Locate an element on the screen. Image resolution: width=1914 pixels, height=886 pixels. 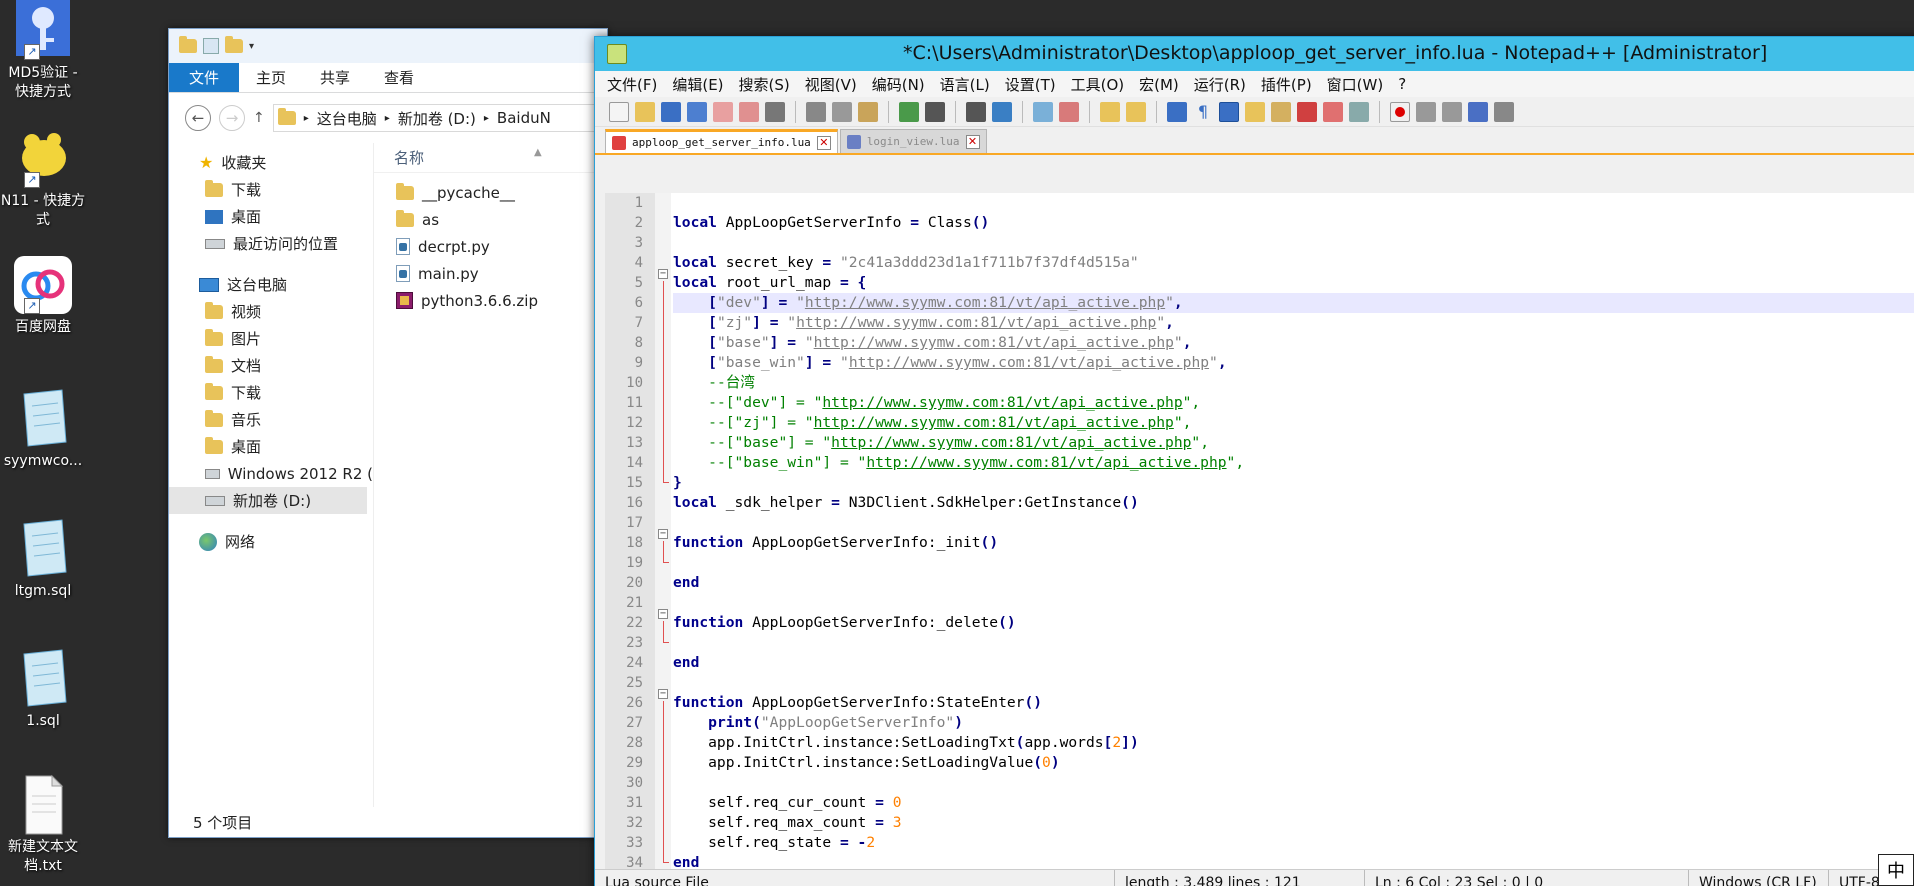
sync-horizontal-icon is located at coordinates (1136, 111).